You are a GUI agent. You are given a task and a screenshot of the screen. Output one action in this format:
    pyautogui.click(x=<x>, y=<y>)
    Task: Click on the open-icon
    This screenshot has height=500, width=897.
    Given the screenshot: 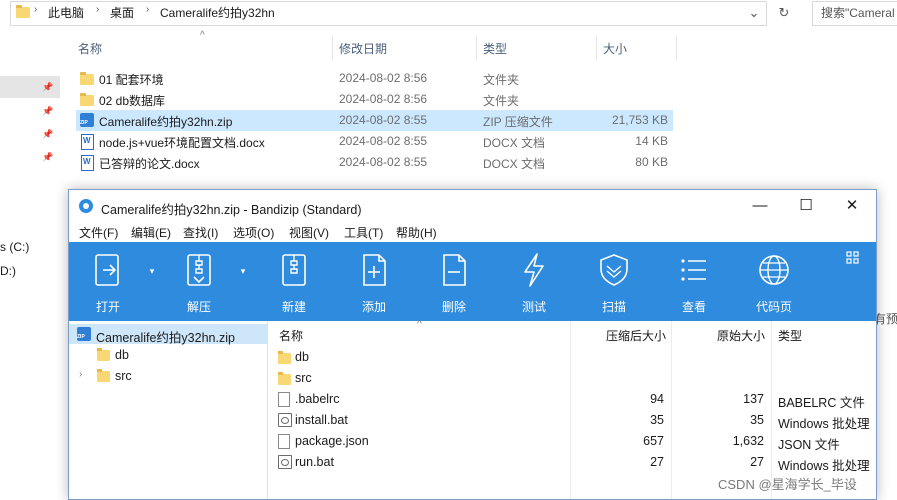 What is the action you would take?
    pyautogui.click(x=107, y=270)
    